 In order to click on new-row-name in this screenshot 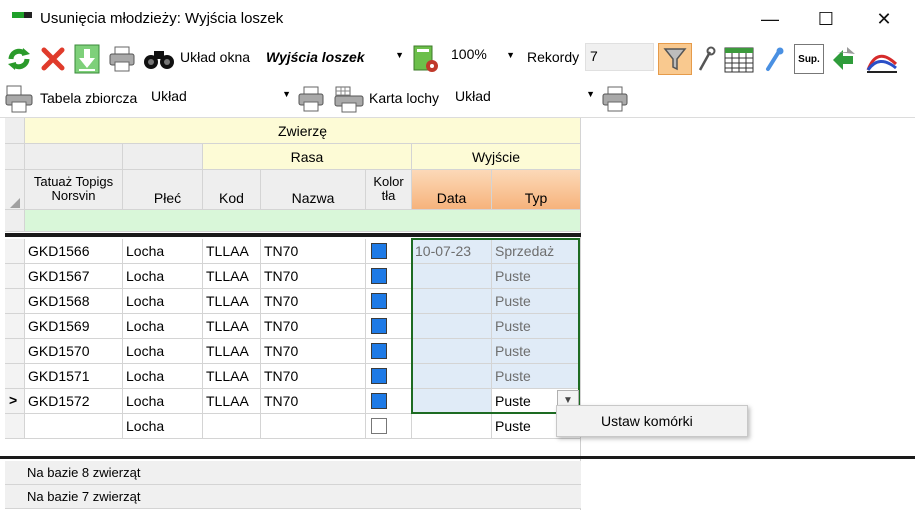, I will do `click(313, 426)`.